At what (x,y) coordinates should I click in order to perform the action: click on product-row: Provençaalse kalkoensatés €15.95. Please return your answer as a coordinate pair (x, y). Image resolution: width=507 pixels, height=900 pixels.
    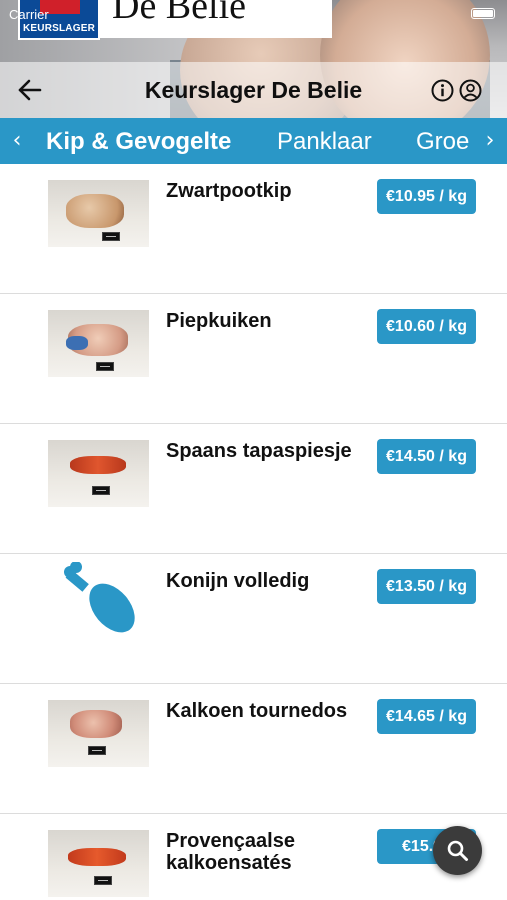
    Looking at the image, I should click on (253, 857).